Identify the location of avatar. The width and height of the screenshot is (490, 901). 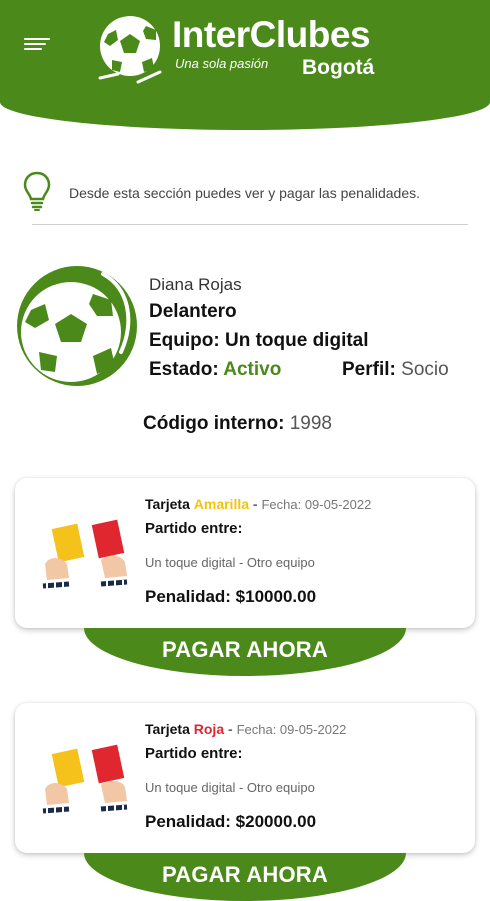
(77, 326).